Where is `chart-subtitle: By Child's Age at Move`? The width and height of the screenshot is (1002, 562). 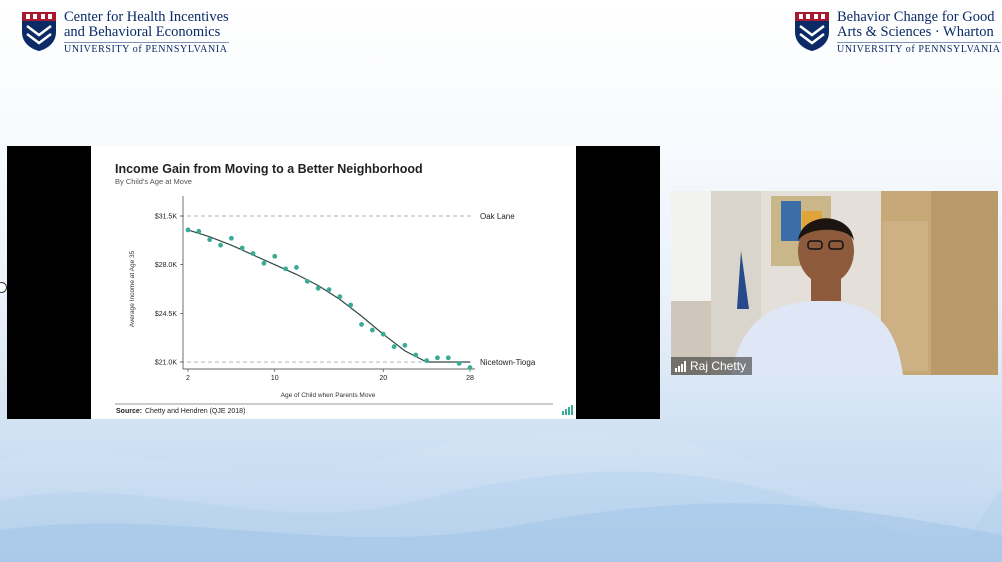
chart-subtitle: By Child's Age at Move is located at coordinates (153, 181).